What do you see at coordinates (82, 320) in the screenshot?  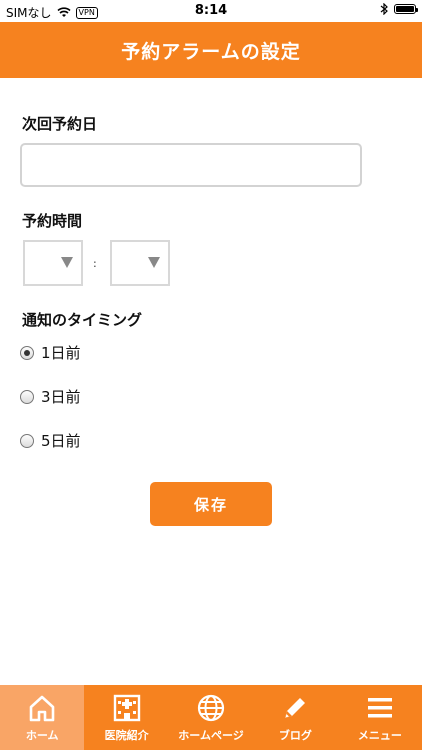 I see `timing-label: 通知のタイミング` at bounding box center [82, 320].